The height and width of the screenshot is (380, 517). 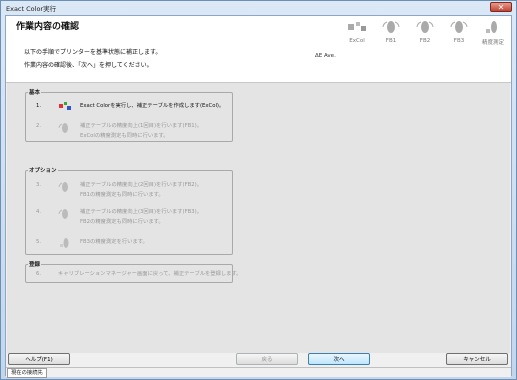 I want to click on step-text: FB3の精度測定を行います。, so click(x=114, y=242).